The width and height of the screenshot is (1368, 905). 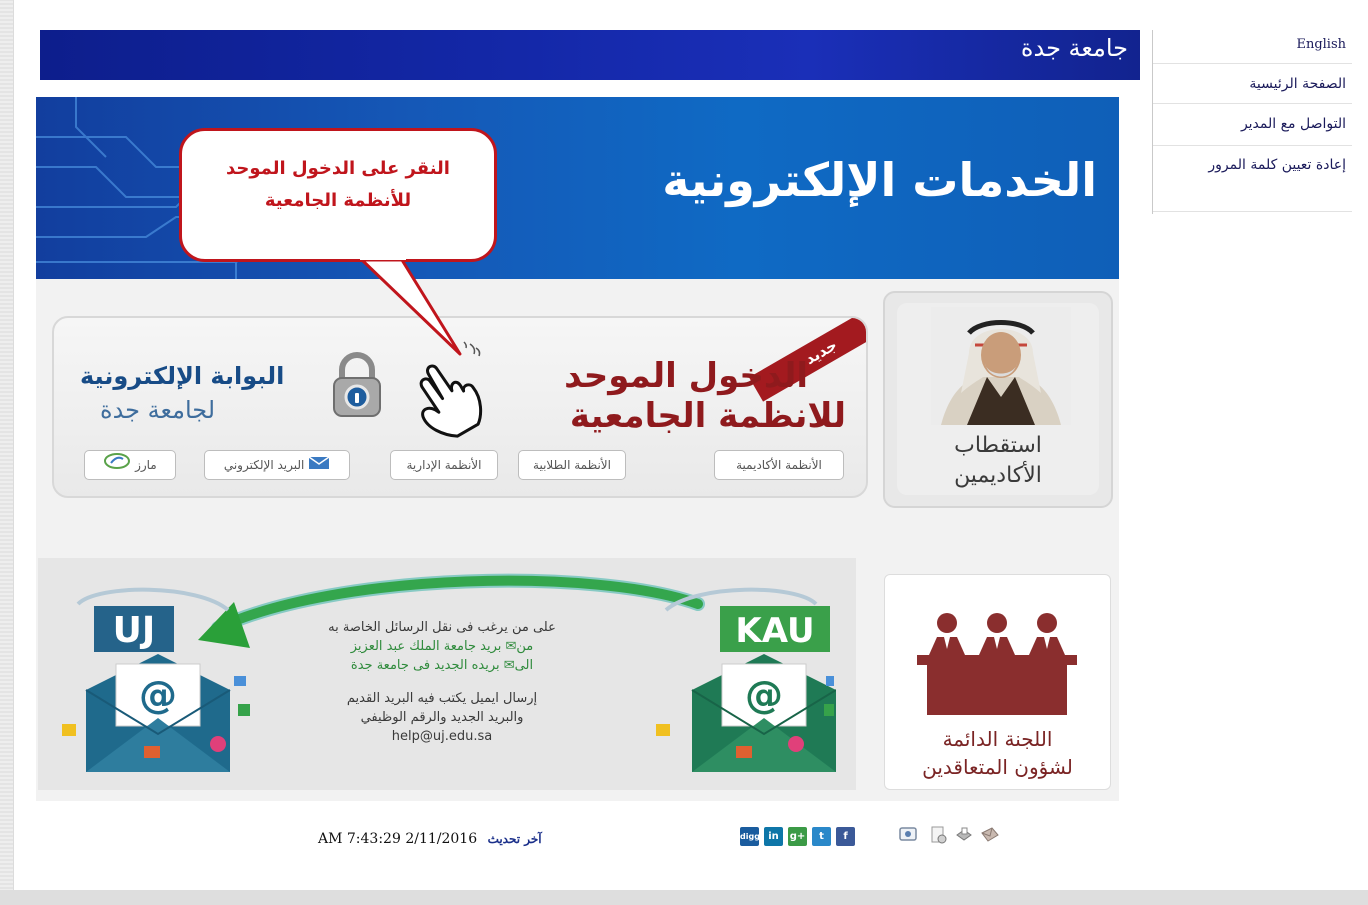 What do you see at coordinates (998, 461) in the screenshot?
I see `recruitment-label: استقطاب الأكاديمين` at bounding box center [998, 461].